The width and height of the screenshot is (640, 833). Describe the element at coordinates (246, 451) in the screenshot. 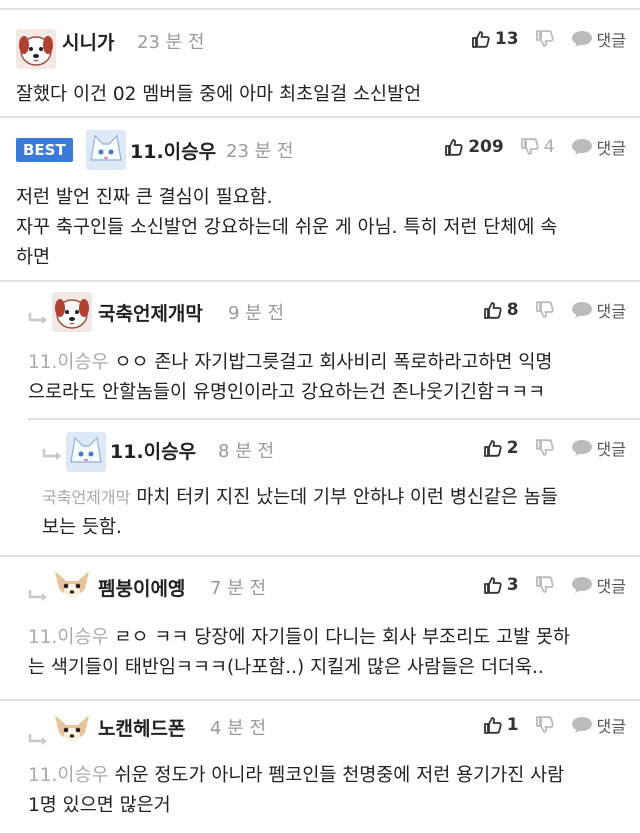

I see `timestamp: 8 분 전` at that location.